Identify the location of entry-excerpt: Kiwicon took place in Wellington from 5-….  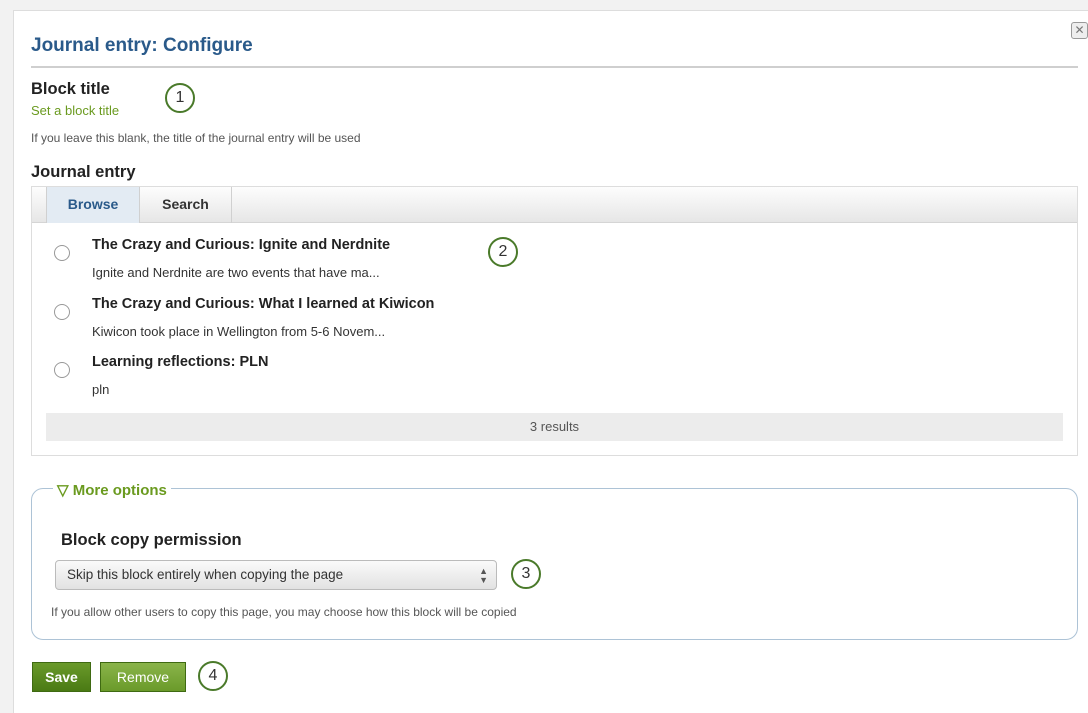
(239, 331).